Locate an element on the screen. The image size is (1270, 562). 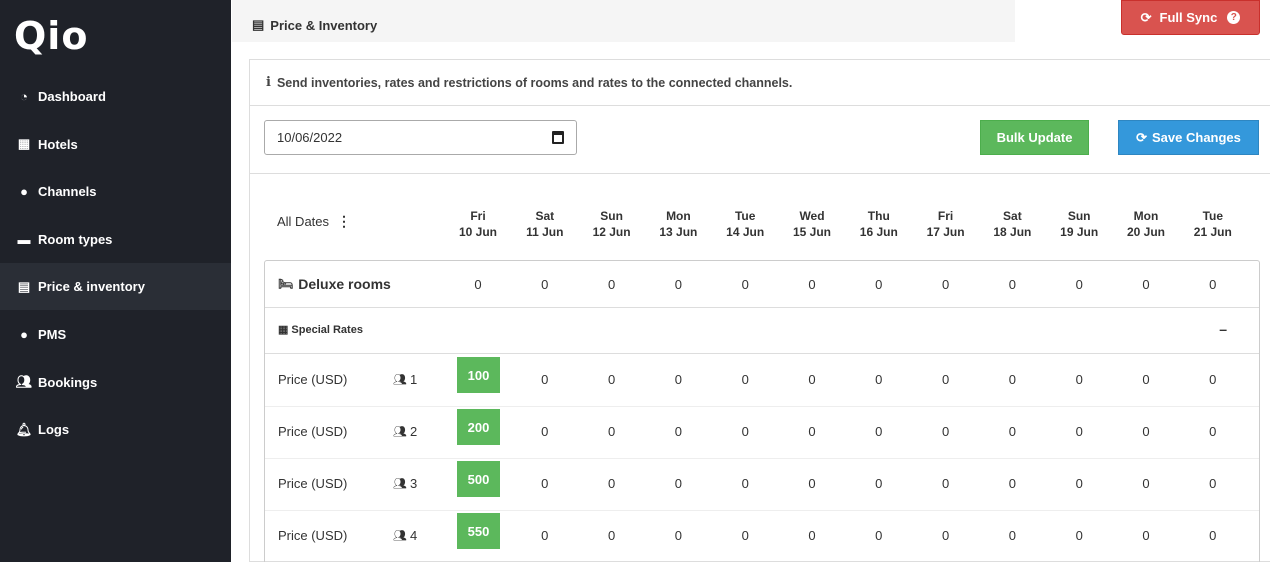
sidebar-item-price-inventory: ▤ Price & inventory is located at coordinates (115, 287).